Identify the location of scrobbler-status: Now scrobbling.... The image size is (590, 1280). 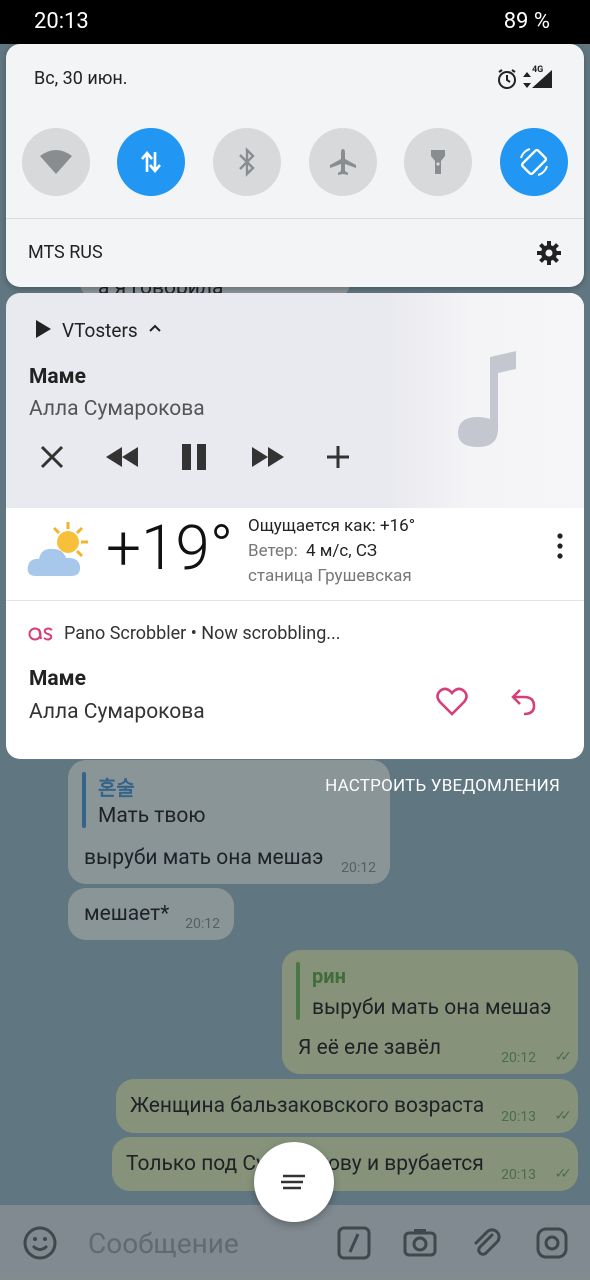
(271, 633).